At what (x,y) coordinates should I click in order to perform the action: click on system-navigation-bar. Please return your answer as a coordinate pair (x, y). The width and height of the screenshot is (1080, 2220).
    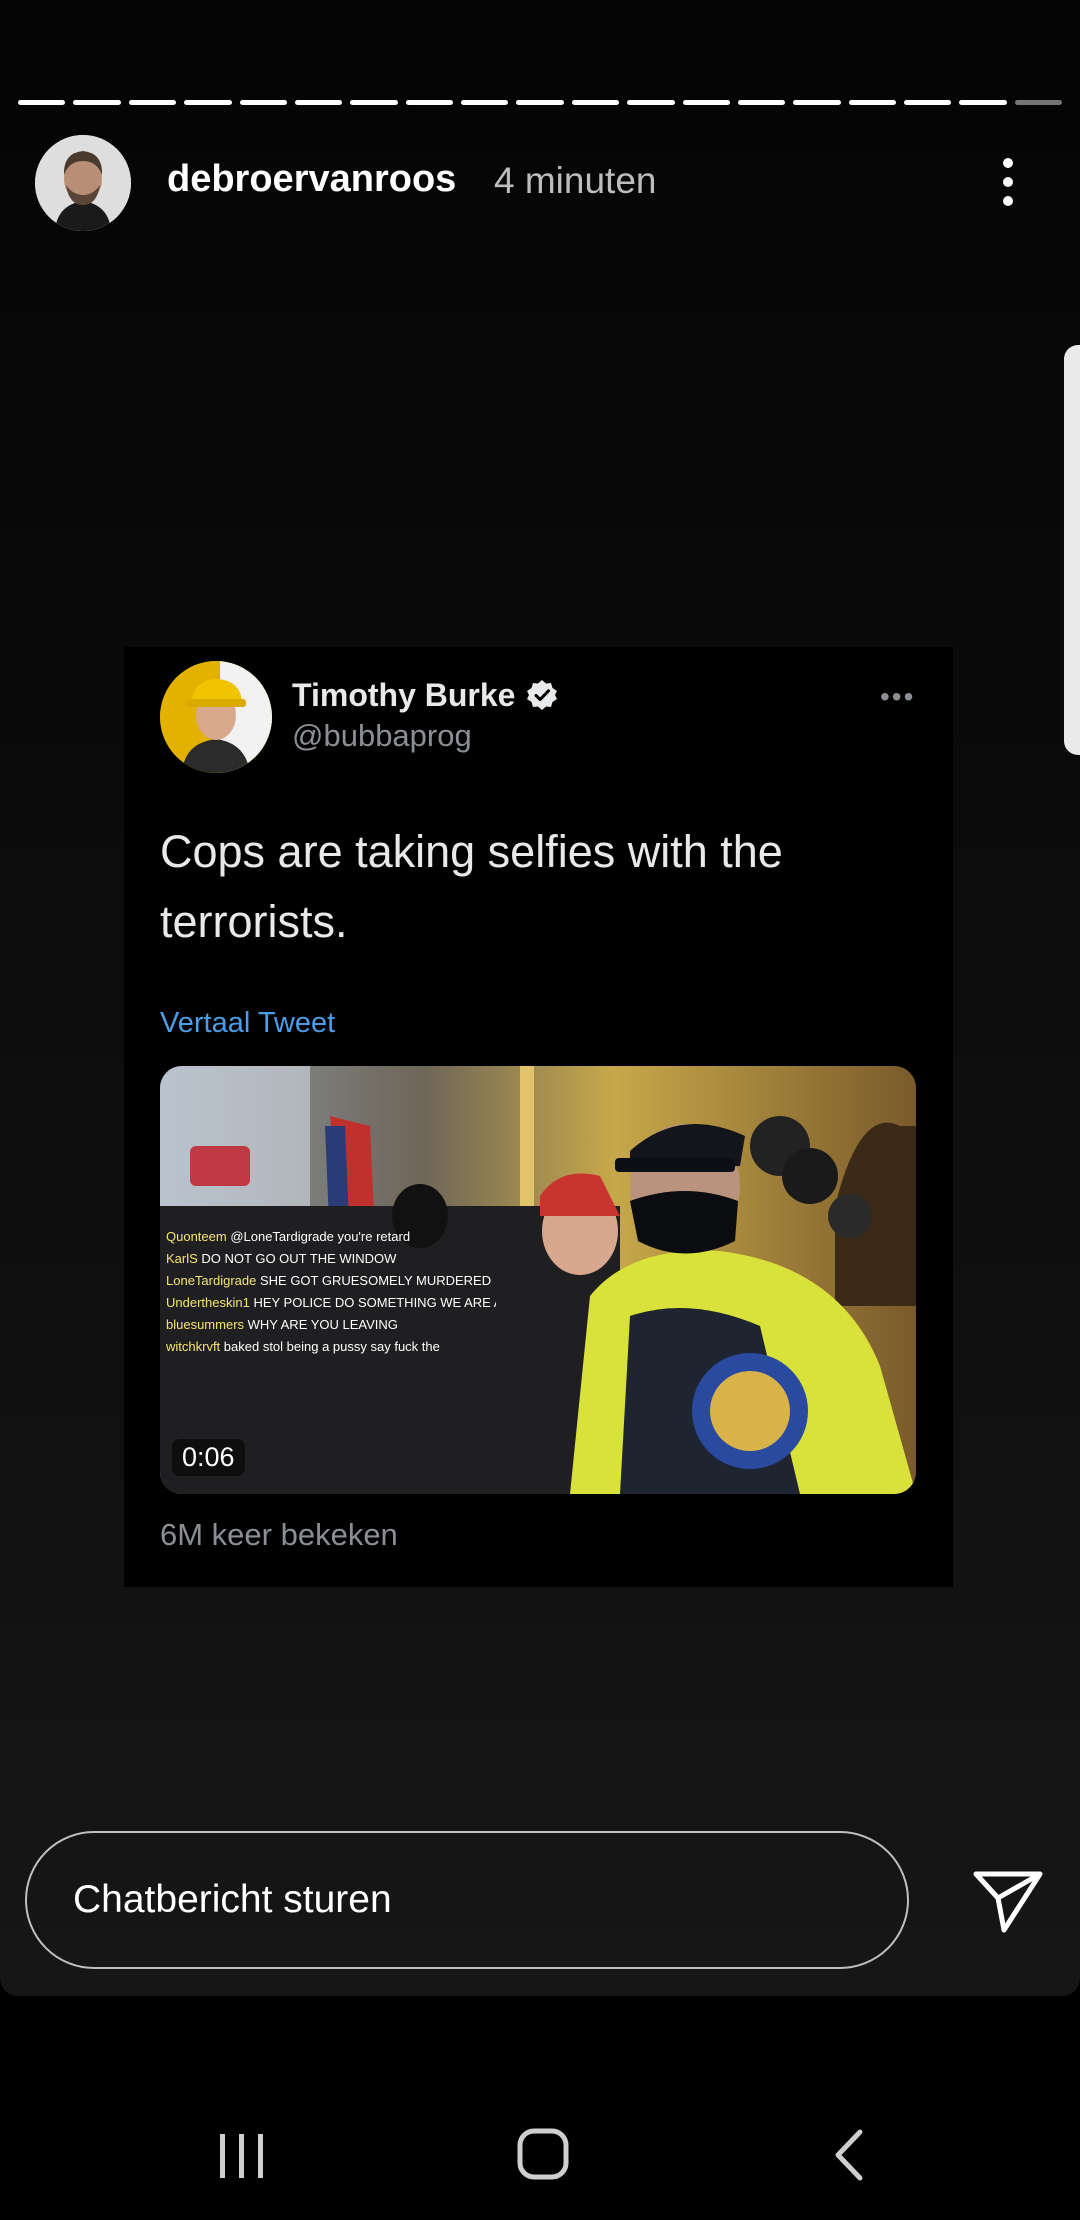
    Looking at the image, I should click on (540, 2150).